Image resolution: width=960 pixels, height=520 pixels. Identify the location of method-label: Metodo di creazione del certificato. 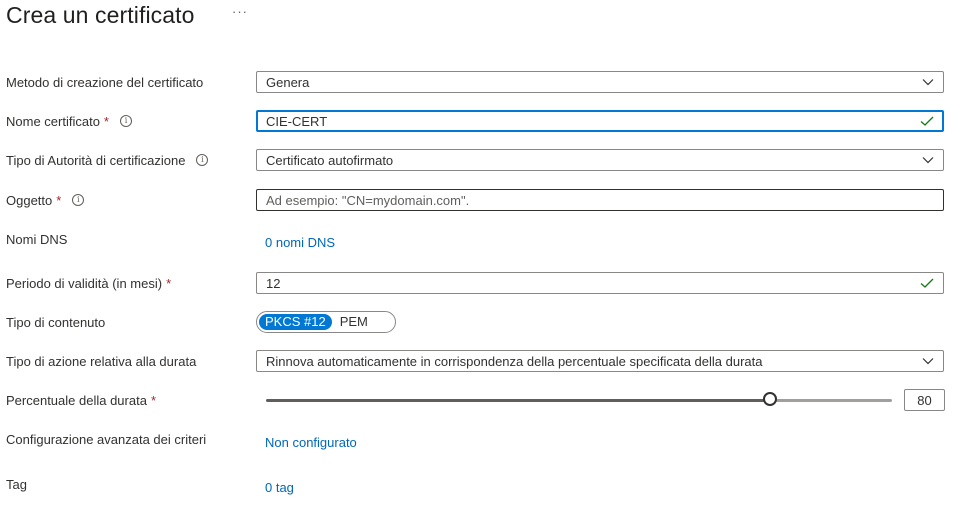
(104, 82).